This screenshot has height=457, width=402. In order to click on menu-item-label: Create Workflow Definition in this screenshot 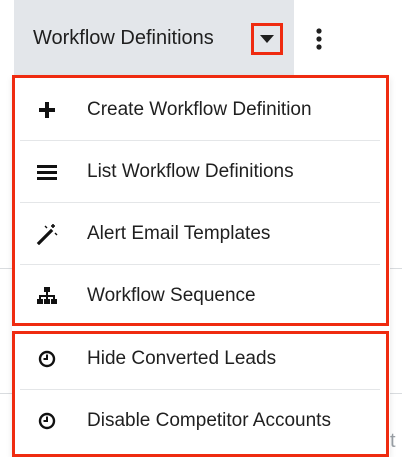, I will do `click(199, 109)`.